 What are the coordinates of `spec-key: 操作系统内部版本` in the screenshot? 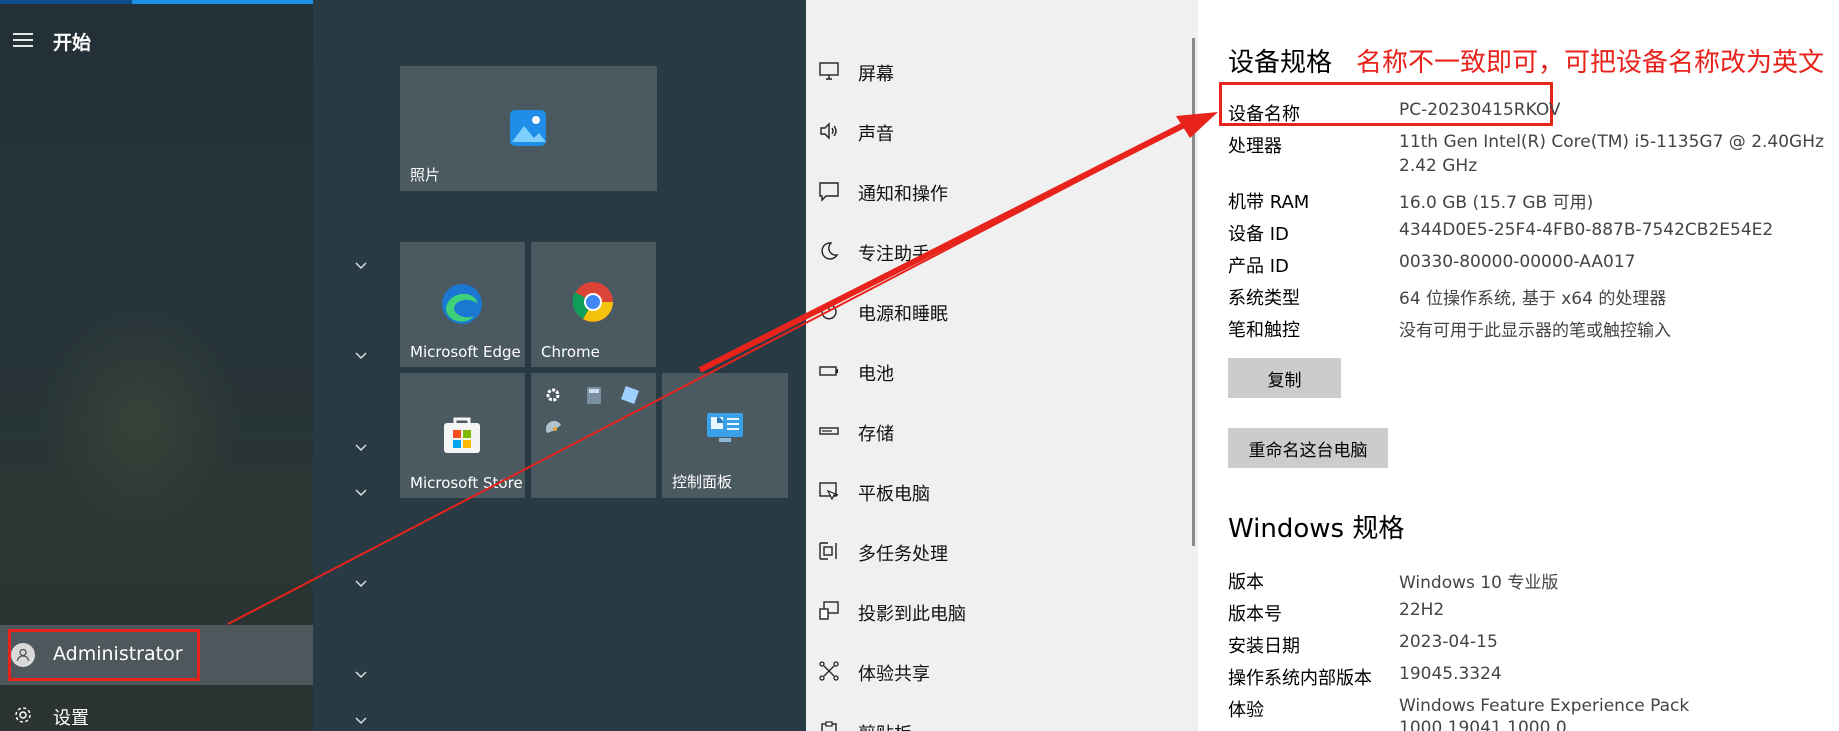 It's located at (1300, 678).